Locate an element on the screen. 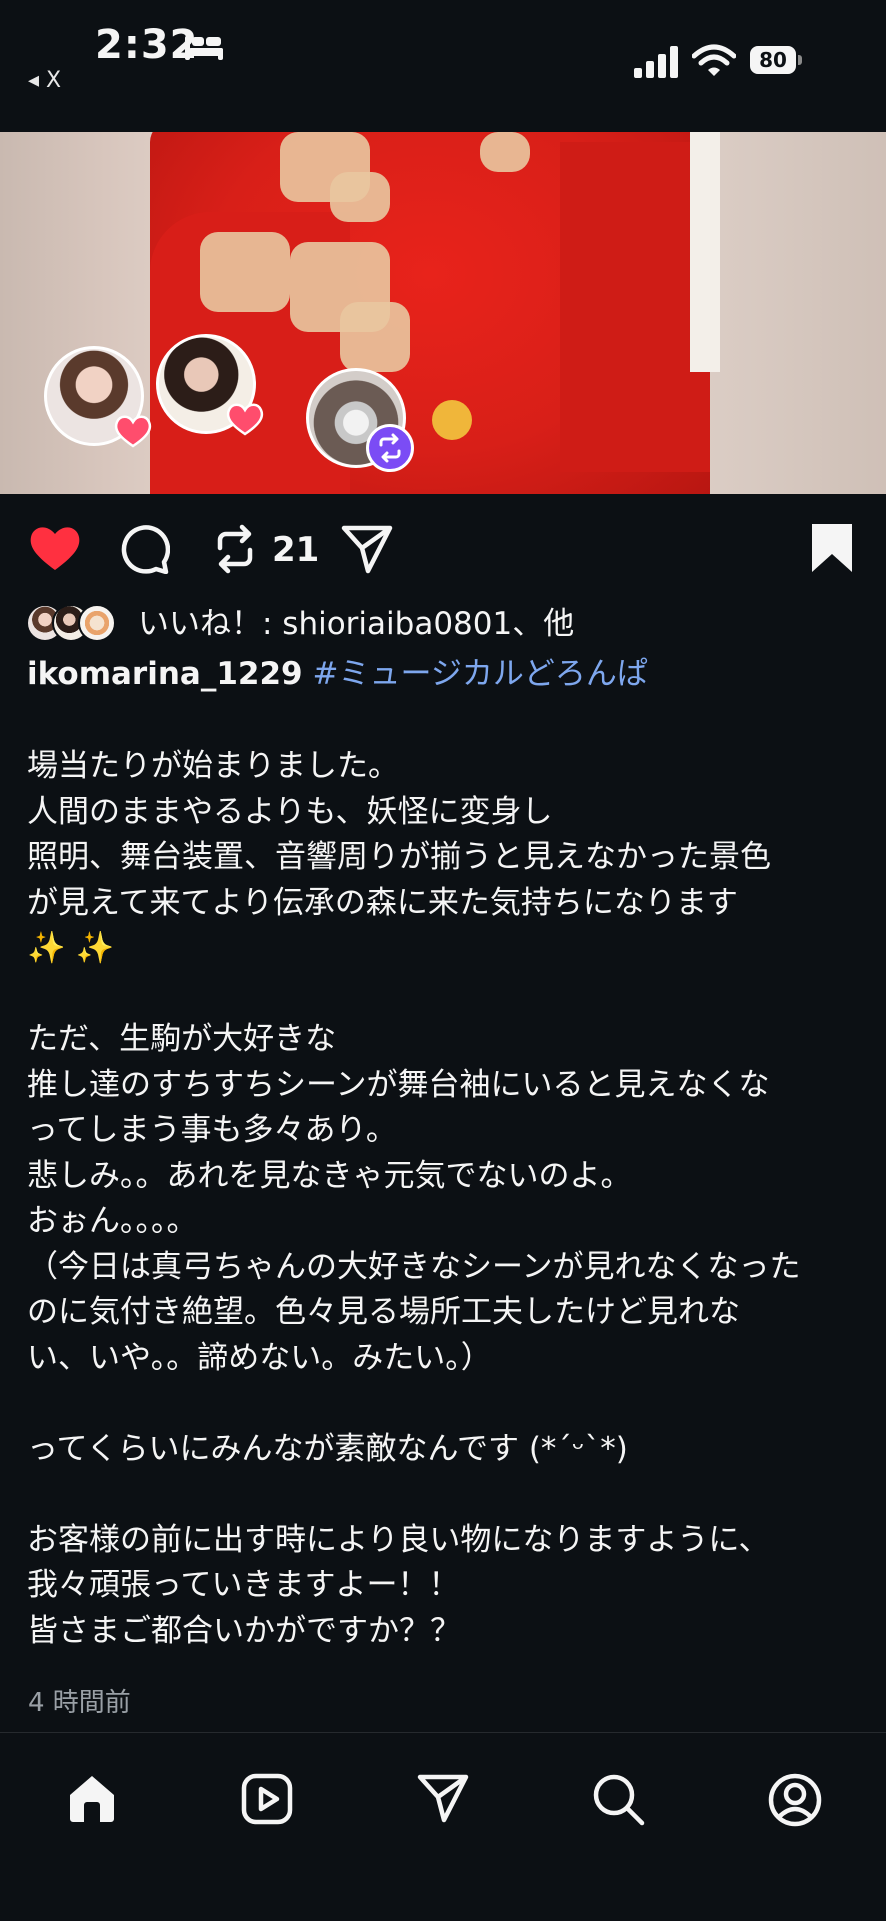 The width and height of the screenshot is (886, 1921). repost-badge-icon is located at coordinates (390, 448).